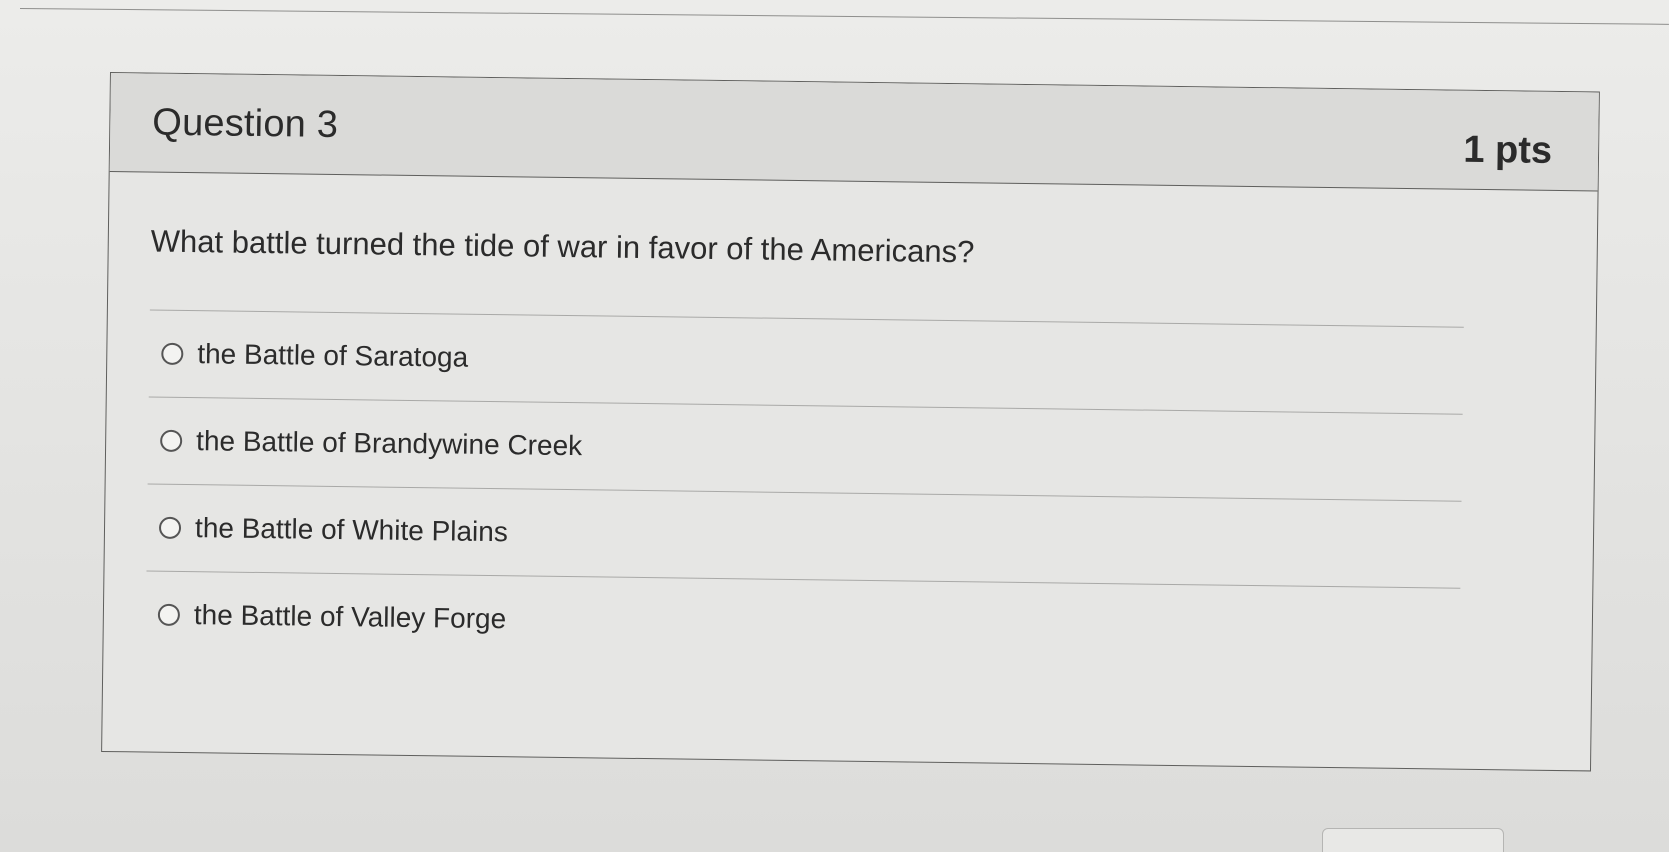 The image size is (1669, 852). I want to click on answer-label: the Battle of Brandywine Creek, so click(389, 443).